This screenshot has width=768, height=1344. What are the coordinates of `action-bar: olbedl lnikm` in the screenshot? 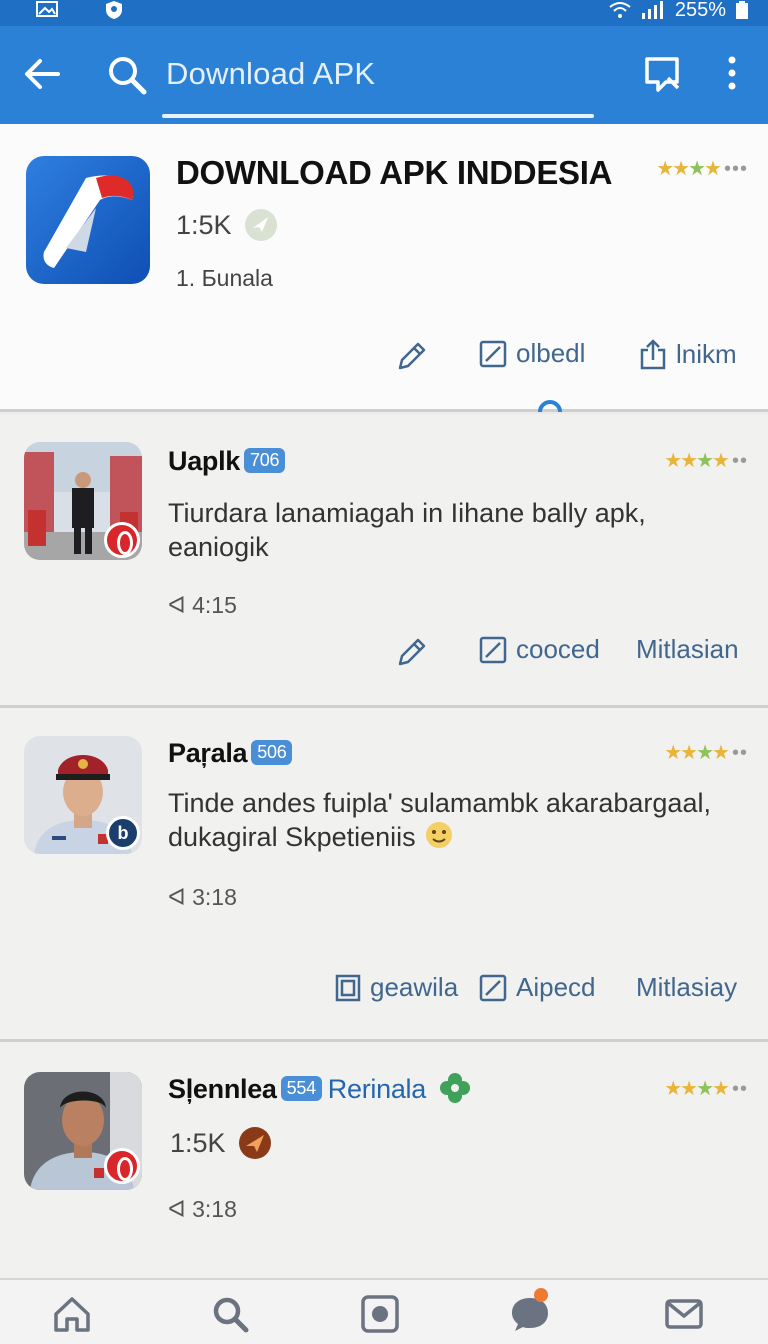 It's located at (384, 358).